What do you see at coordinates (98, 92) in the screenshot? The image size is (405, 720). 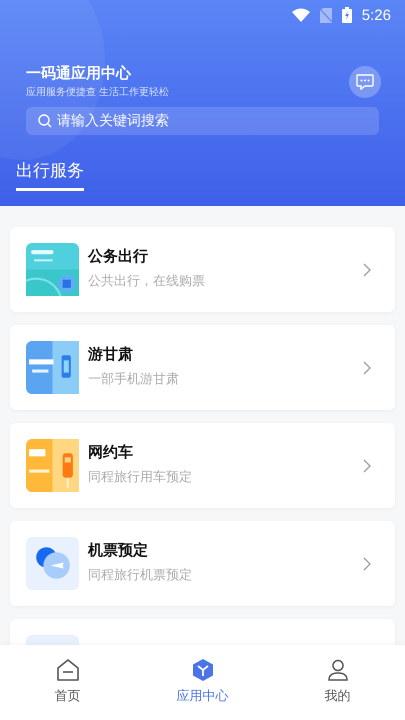 I see `page-subtitle: 应用服务便捷查 生活工作更轻松` at bounding box center [98, 92].